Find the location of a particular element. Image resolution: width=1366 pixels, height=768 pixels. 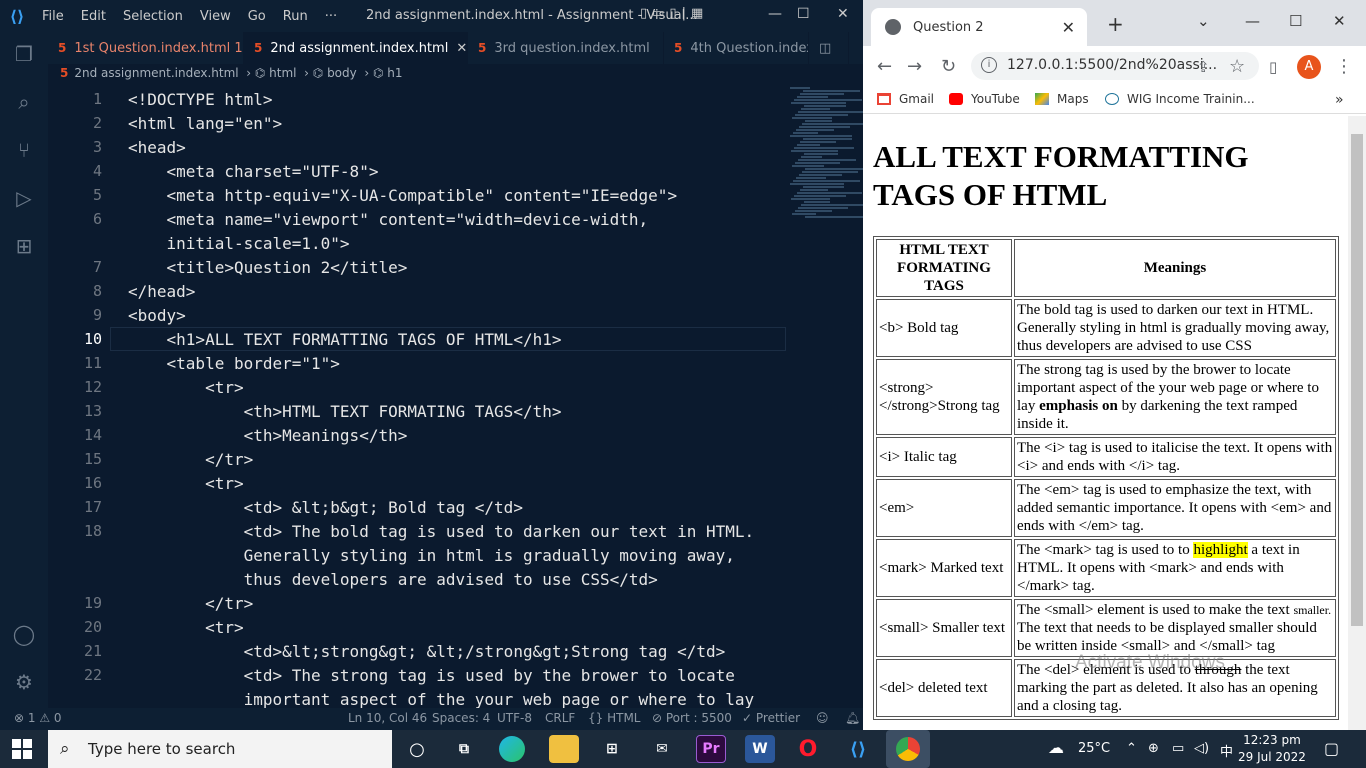

source-control-icon: ⑂ is located at coordinates (24, 150).